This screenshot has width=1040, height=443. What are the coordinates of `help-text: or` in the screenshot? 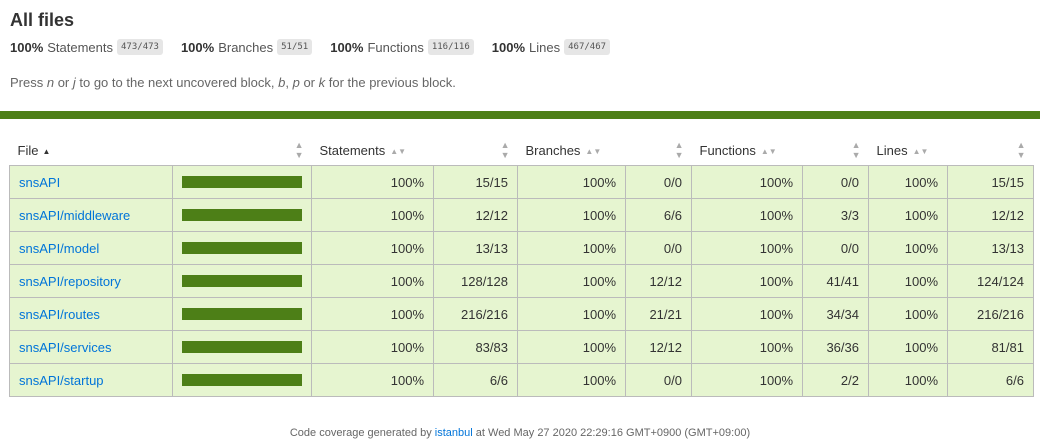 It's located at (309, 82).